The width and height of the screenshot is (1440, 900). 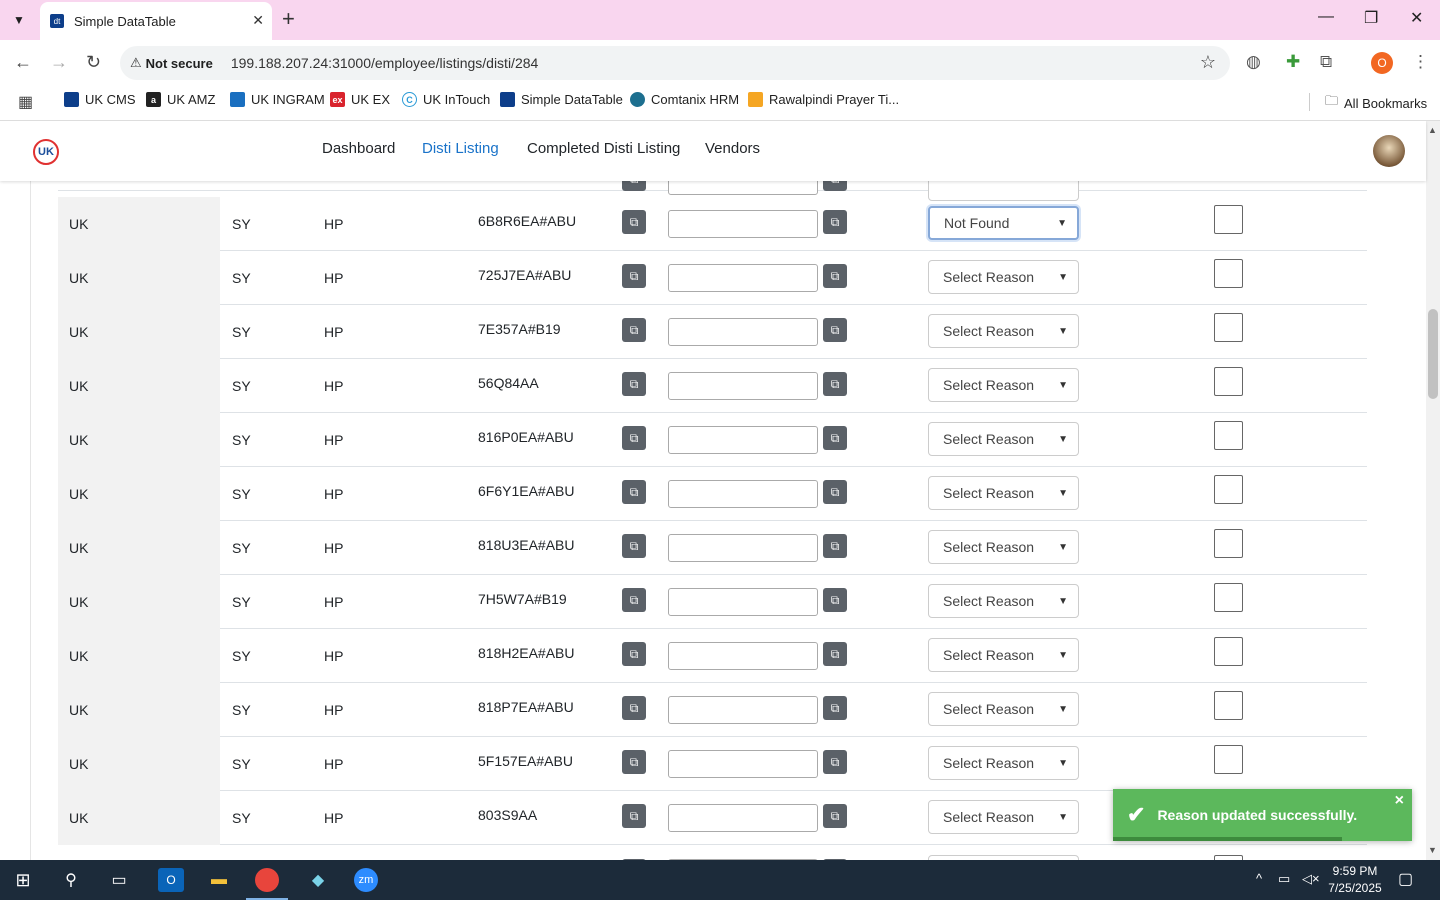 I want to click on back-icon: ←, so click(x=23, y=62).